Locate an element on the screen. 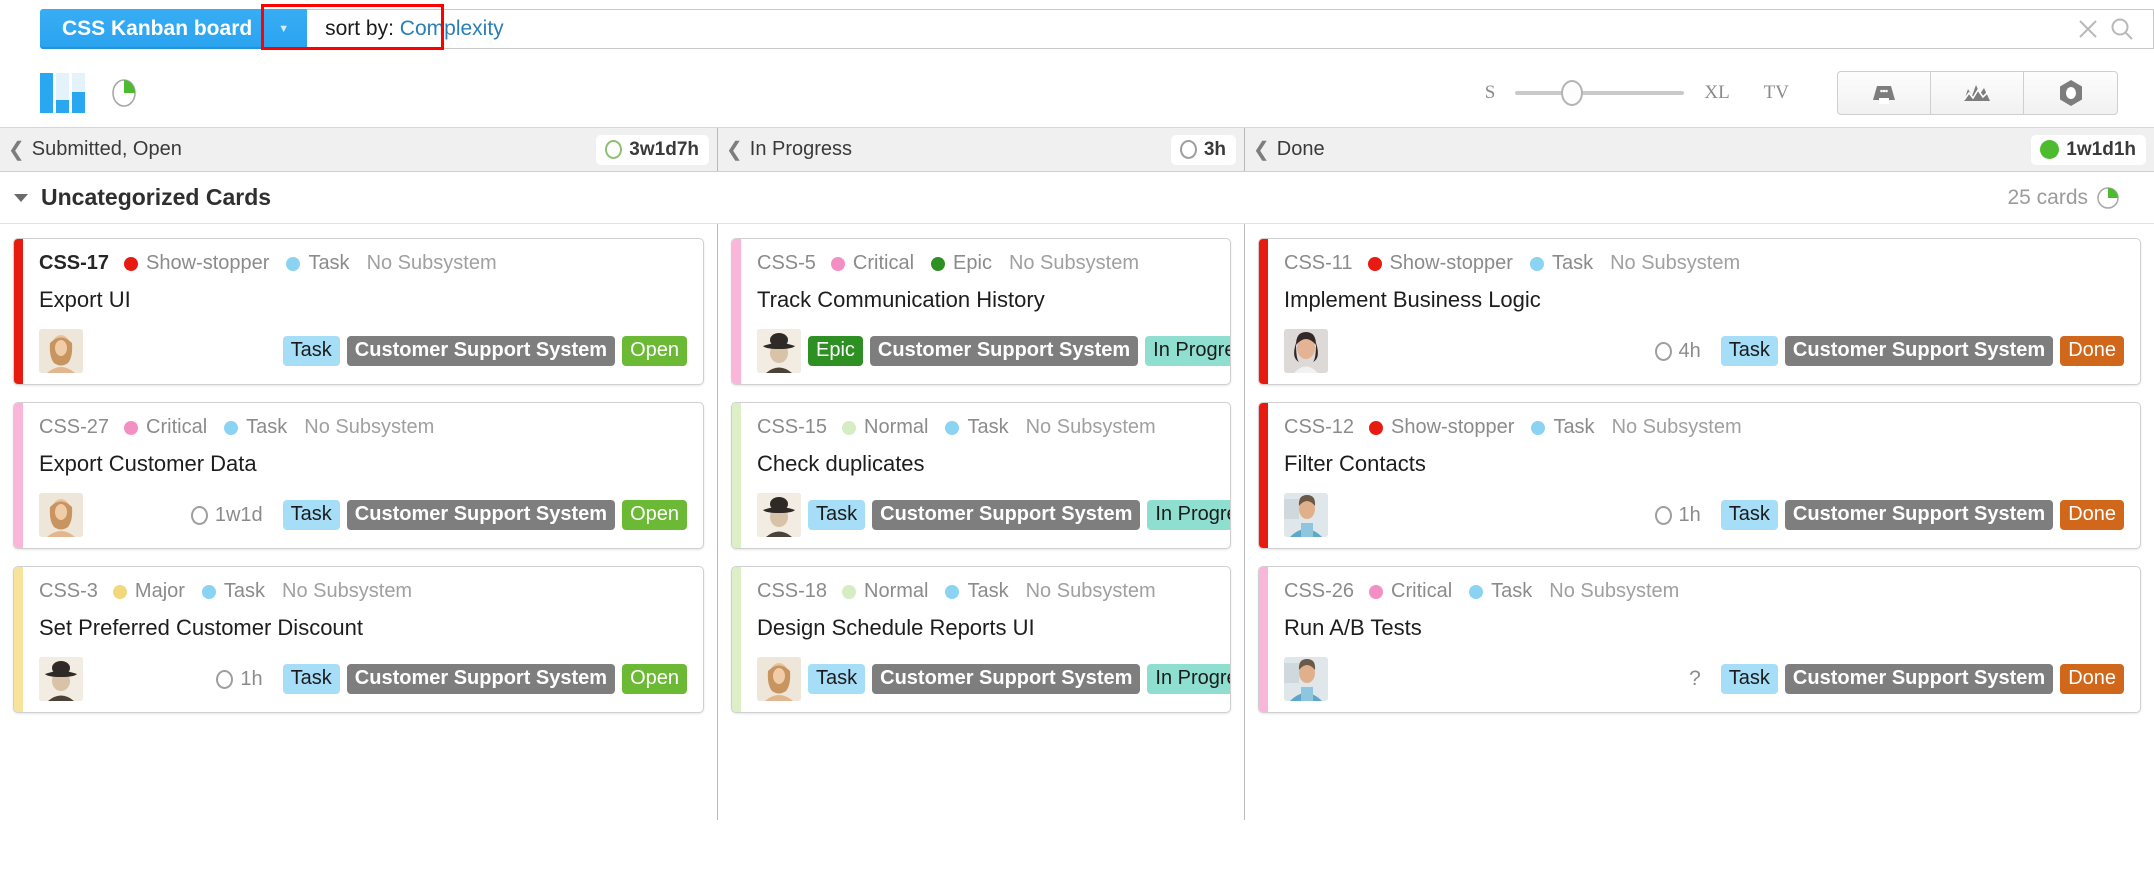 The height and width of the screenshot is (892, 2154). type-dot-icon is located at coordinates (1476, 591).